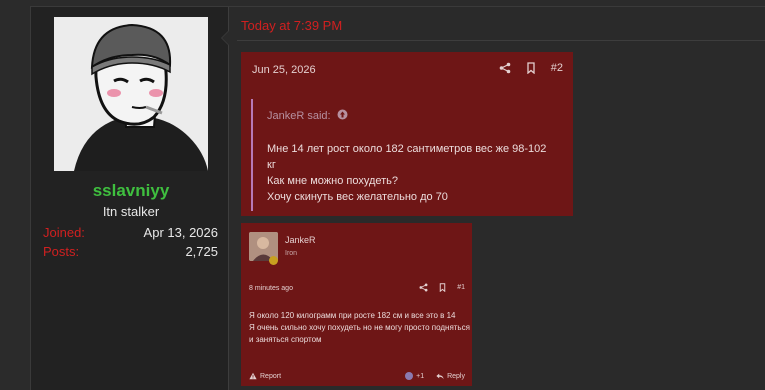  I want to click on embed2-rank: Iron, so click(291, 253).